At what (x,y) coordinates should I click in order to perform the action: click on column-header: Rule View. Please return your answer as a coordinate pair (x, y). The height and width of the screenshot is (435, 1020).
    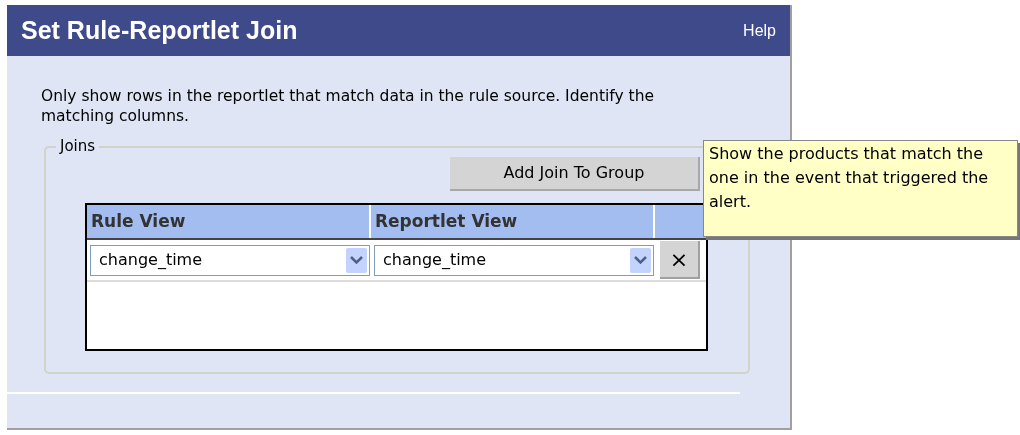
    Looking at the image, I should click on (229, 221).